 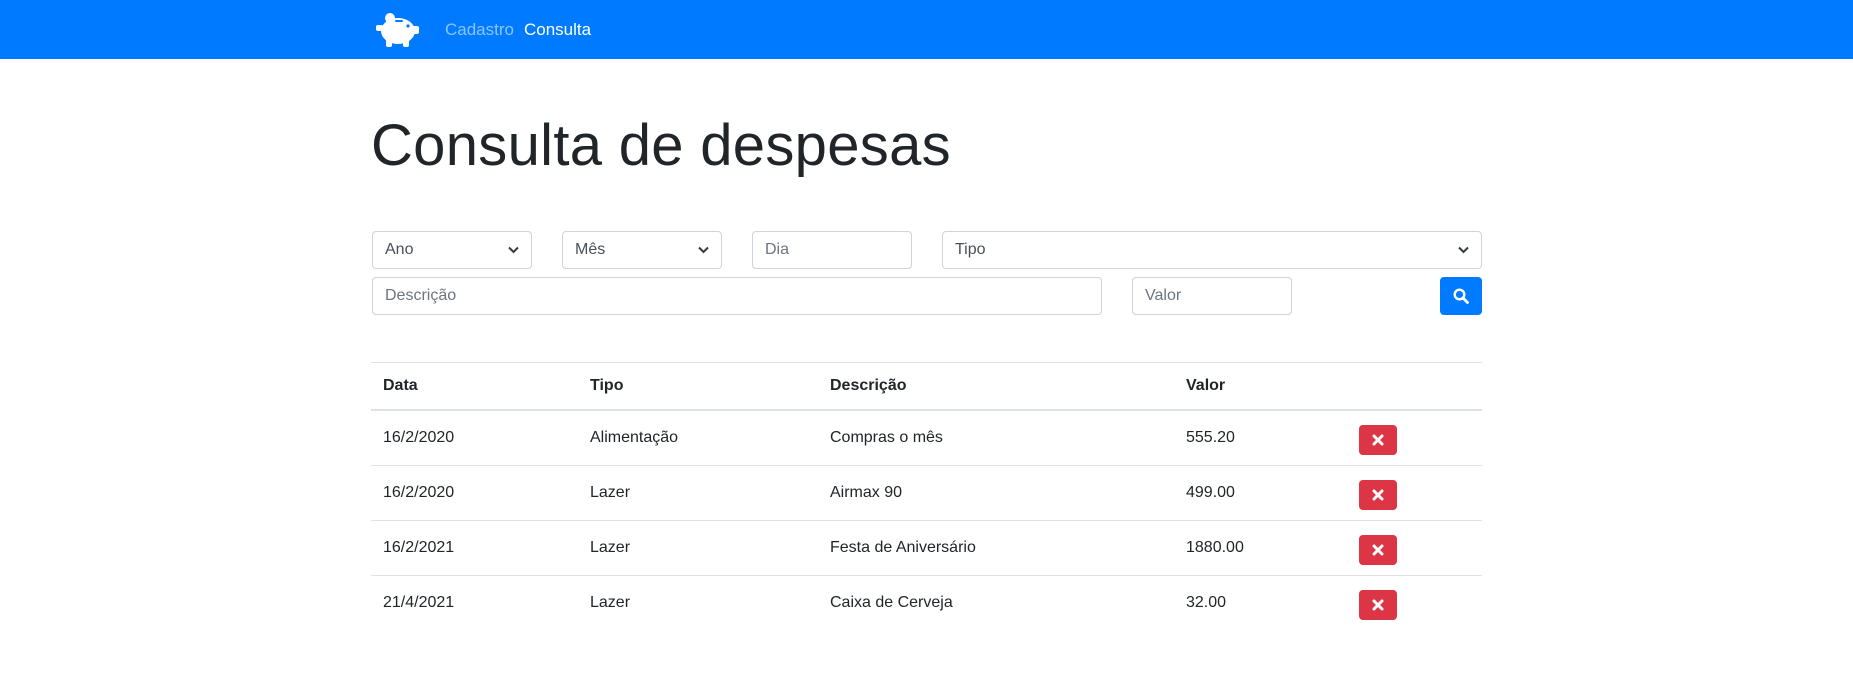 What do you see at coordinates (698, 386) in the screenshot?
I see `column-header-tipo: Tipo` at bounding box center [698, 386].